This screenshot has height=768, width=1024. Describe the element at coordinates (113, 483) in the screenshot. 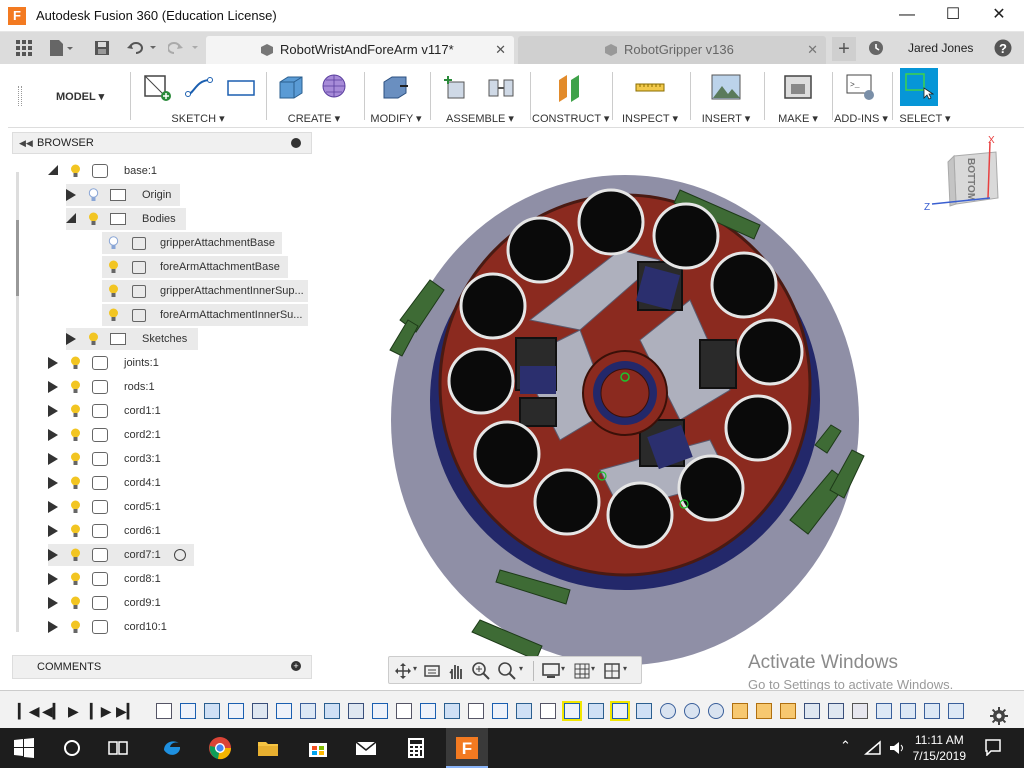

I see `tree-item-cord: cord4:1` at that location.